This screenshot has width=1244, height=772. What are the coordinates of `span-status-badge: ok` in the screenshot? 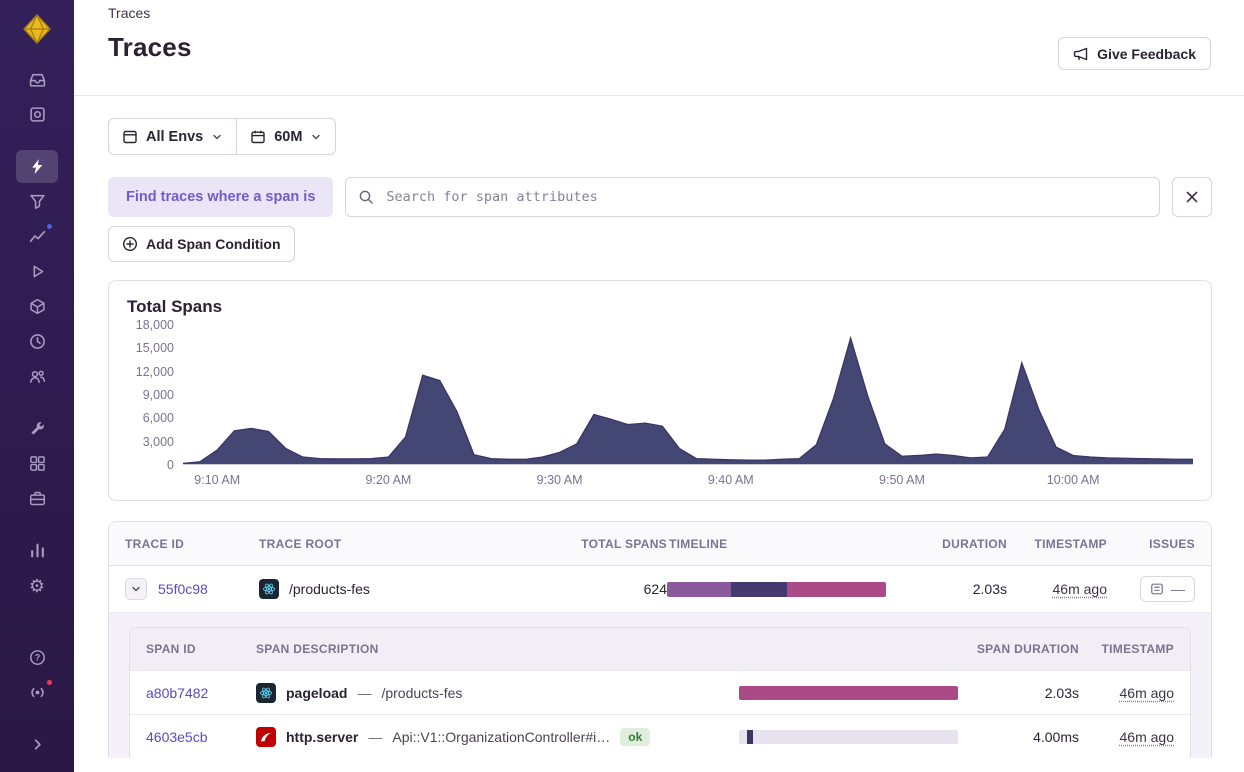 It's located at (635, 736).